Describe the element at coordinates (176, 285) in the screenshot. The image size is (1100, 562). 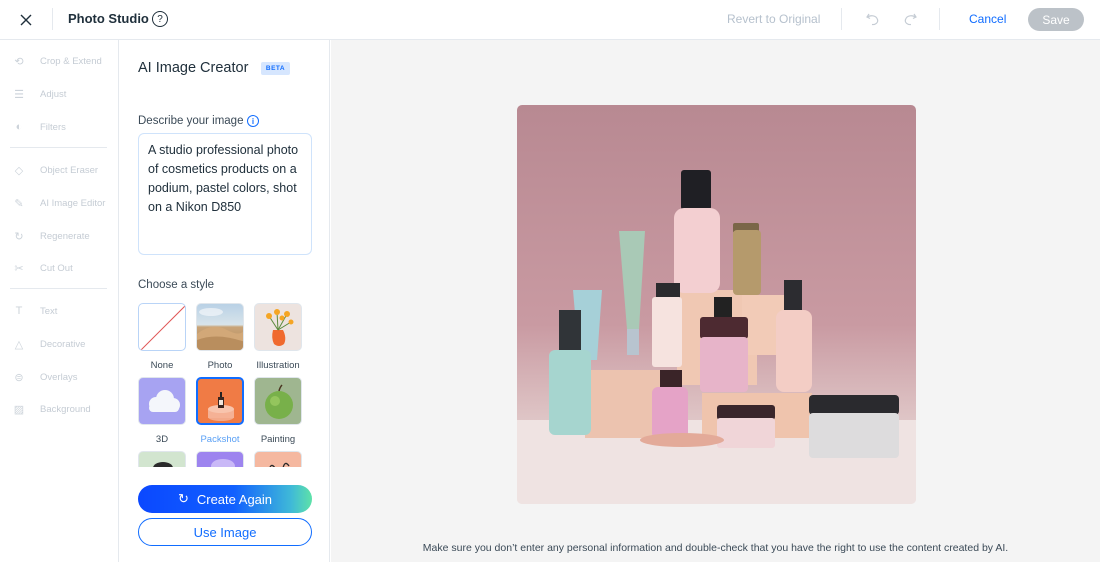
I see `style-label: Choose a style` at that location.